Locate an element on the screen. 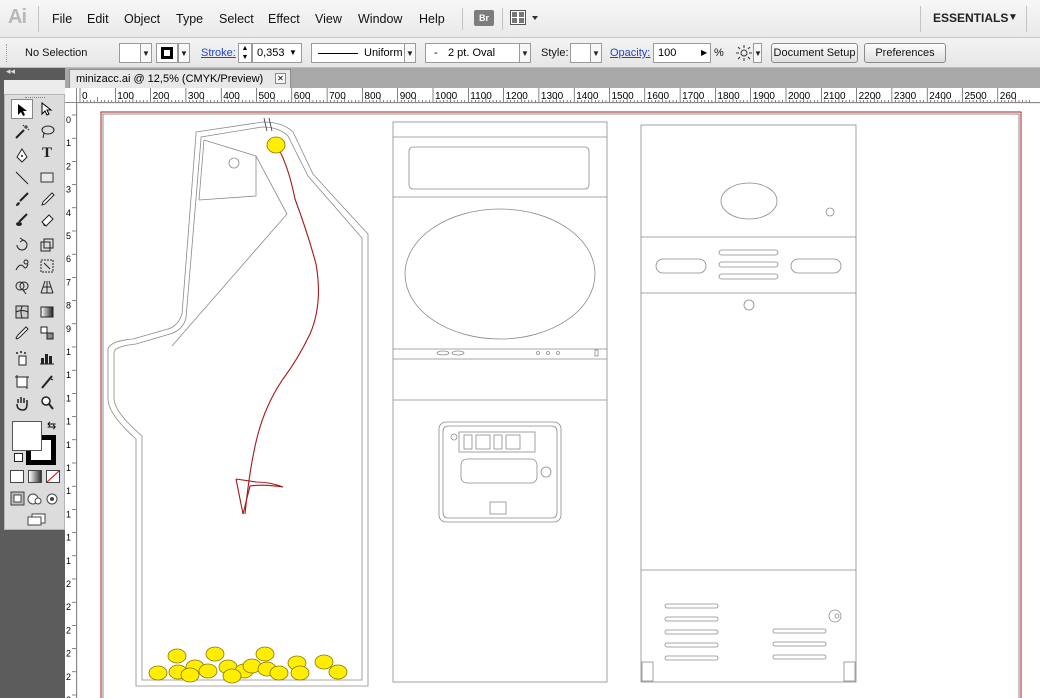 The height and width of the screenshot is (698, 1040). ruler-label: 1000 is located at coordinates (446, 96).